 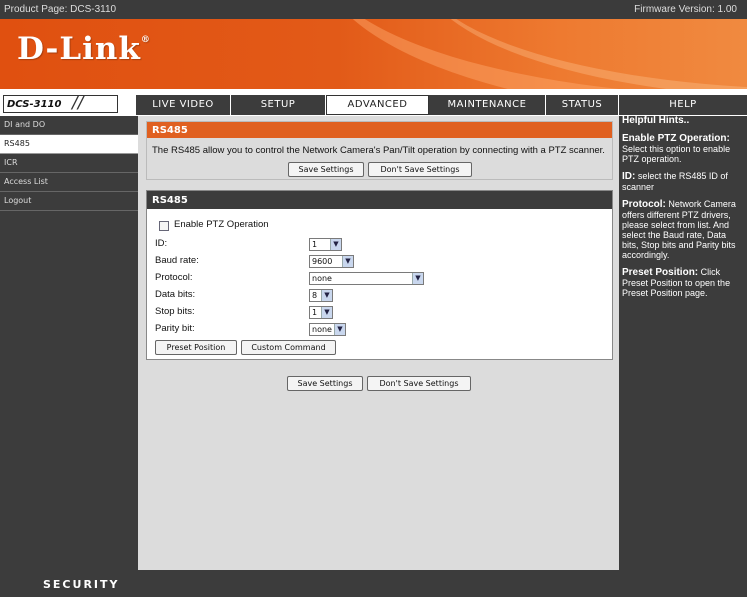 What do you see at coordinates (174, 277) in the screenshot?
I see `protocol-label: Protocol:` at bounding box center [174, 277].